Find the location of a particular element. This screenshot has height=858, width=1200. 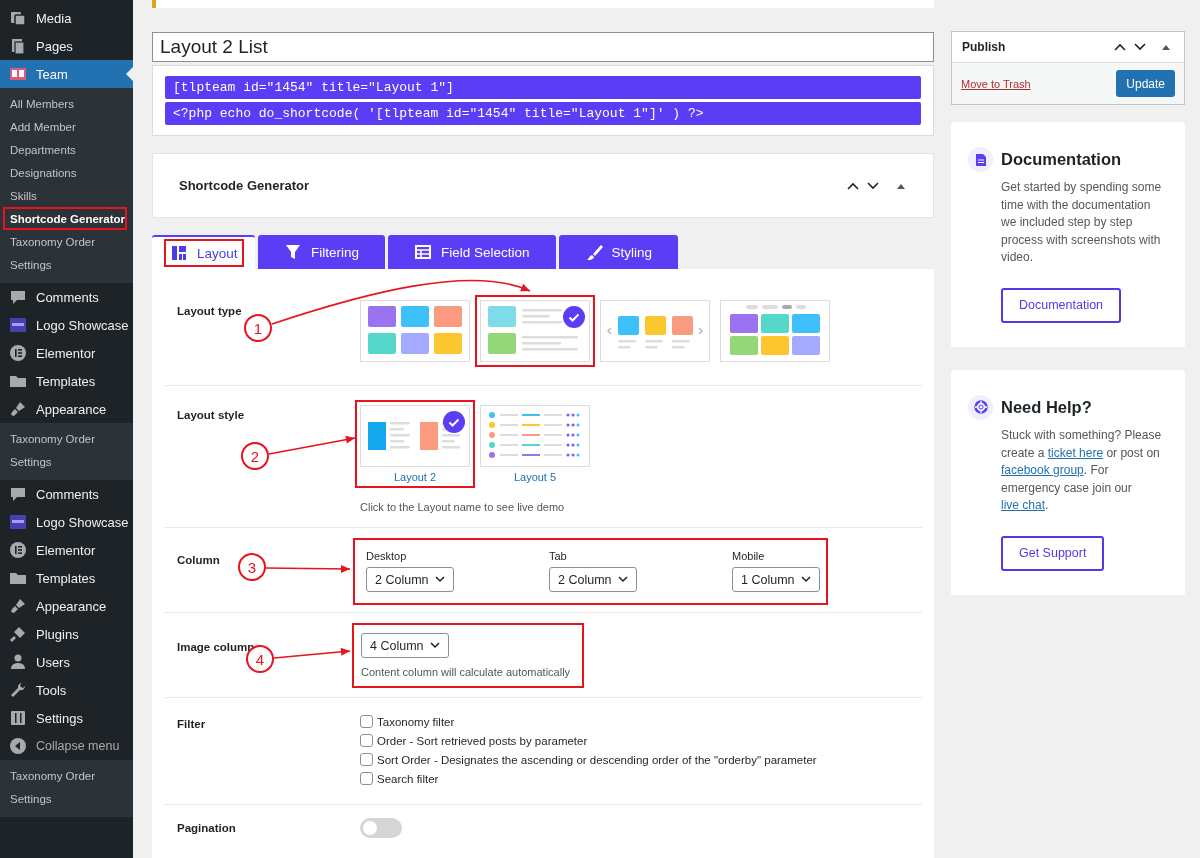

update-button: Update is located at coordinates (1145, 83).